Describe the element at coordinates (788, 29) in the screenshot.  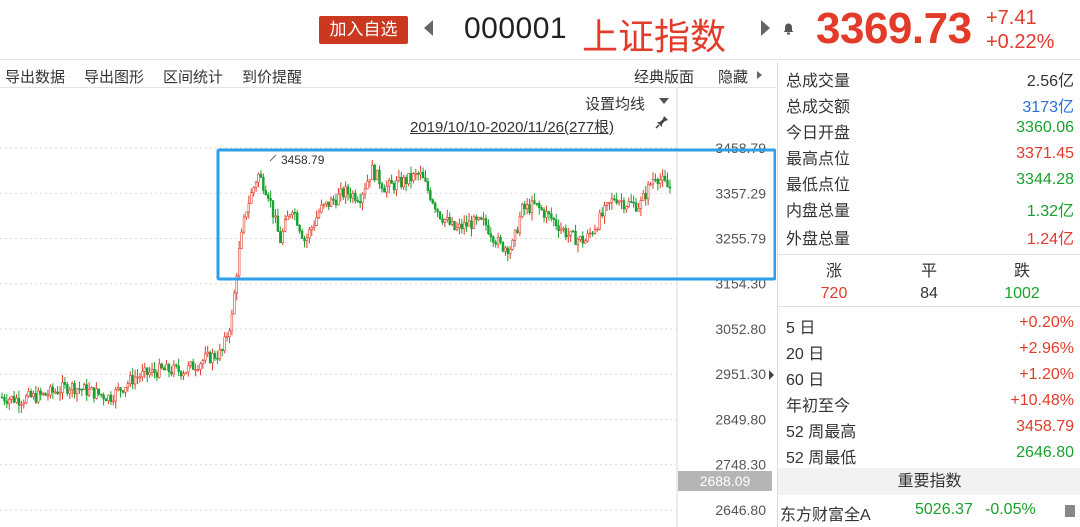
I see `alert-bell-icon` at that location.